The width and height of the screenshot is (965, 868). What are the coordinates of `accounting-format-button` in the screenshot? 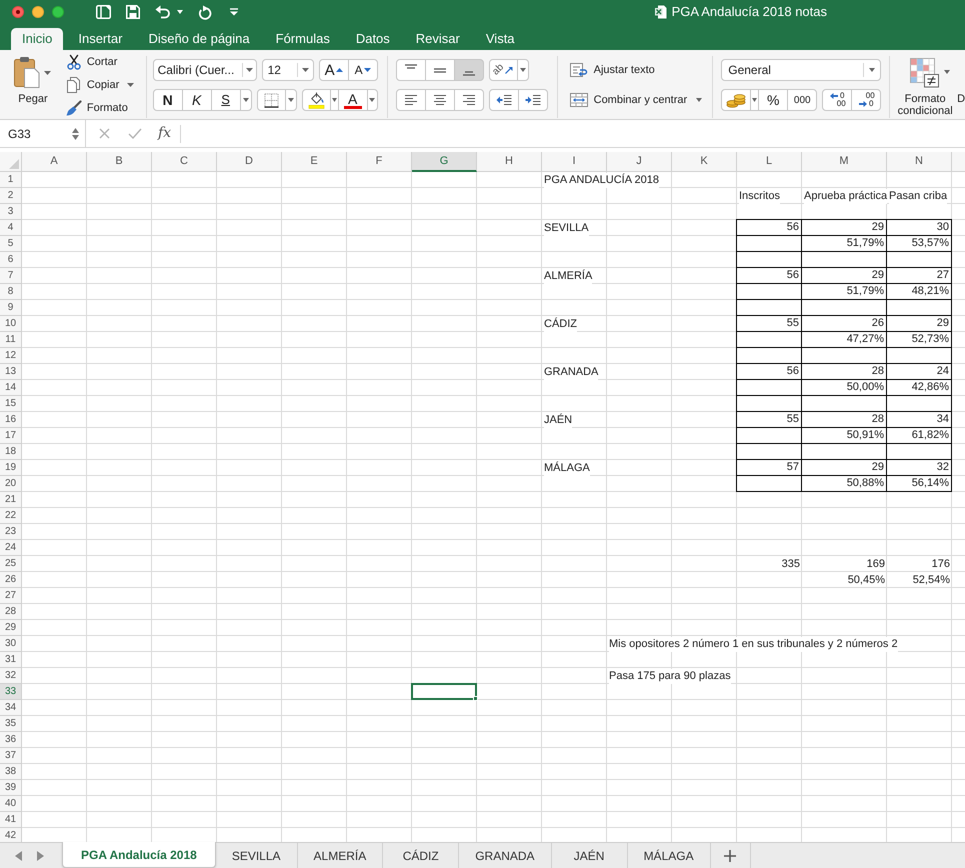 It's located at (736, 100).